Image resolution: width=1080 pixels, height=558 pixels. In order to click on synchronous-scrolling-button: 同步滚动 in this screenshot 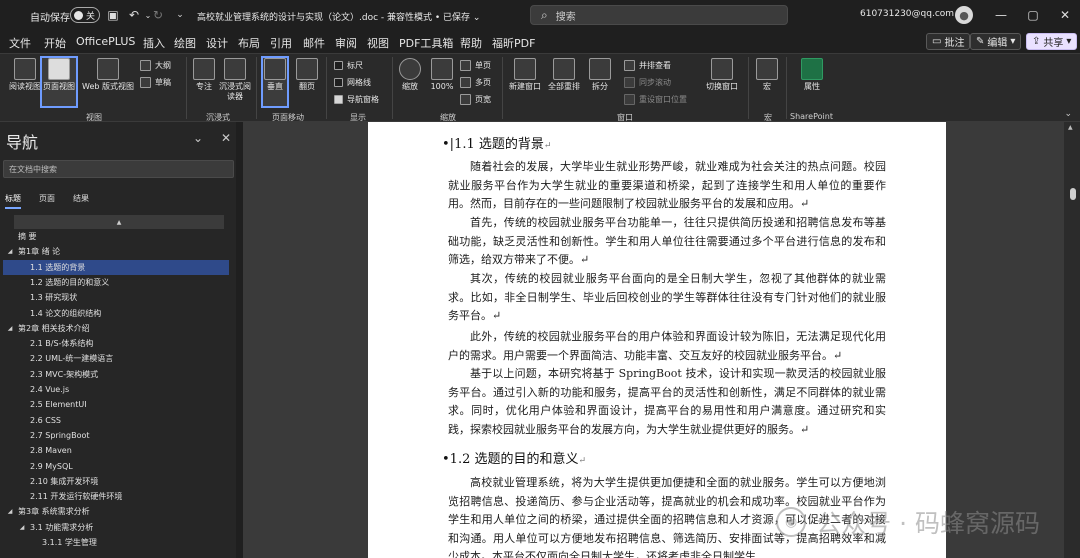, I will do `click(647, 82)`.